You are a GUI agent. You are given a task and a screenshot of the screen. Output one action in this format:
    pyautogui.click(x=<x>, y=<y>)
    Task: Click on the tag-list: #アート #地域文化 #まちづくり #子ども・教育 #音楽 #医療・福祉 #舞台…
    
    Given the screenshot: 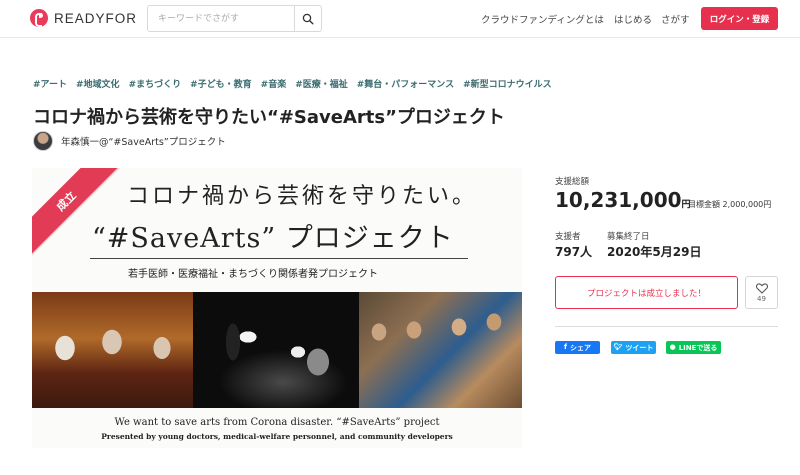 What is the action you would take?
    pyautogui.click(x=292, y=83)
    